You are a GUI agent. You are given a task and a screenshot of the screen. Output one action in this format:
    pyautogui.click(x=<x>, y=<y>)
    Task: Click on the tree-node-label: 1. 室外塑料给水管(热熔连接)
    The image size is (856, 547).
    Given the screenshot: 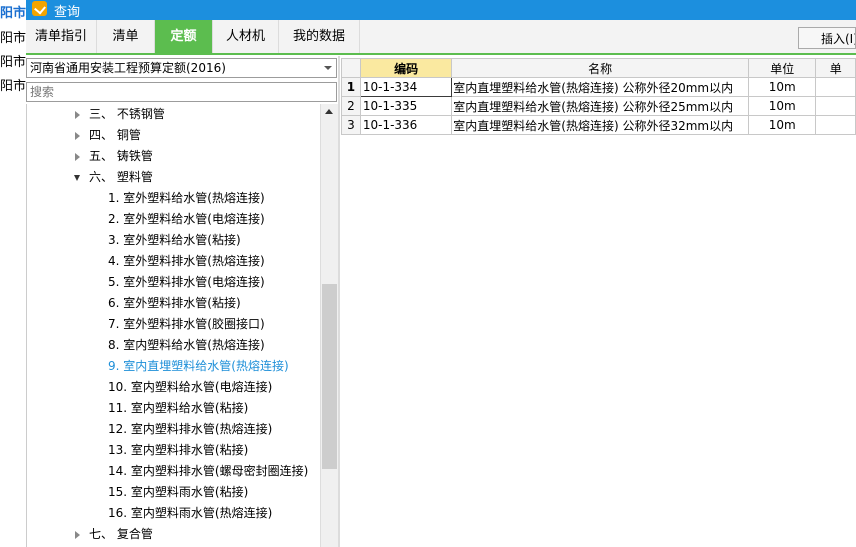 What is the action you would take?
    pyautogui.click(x=186, y=198)
    